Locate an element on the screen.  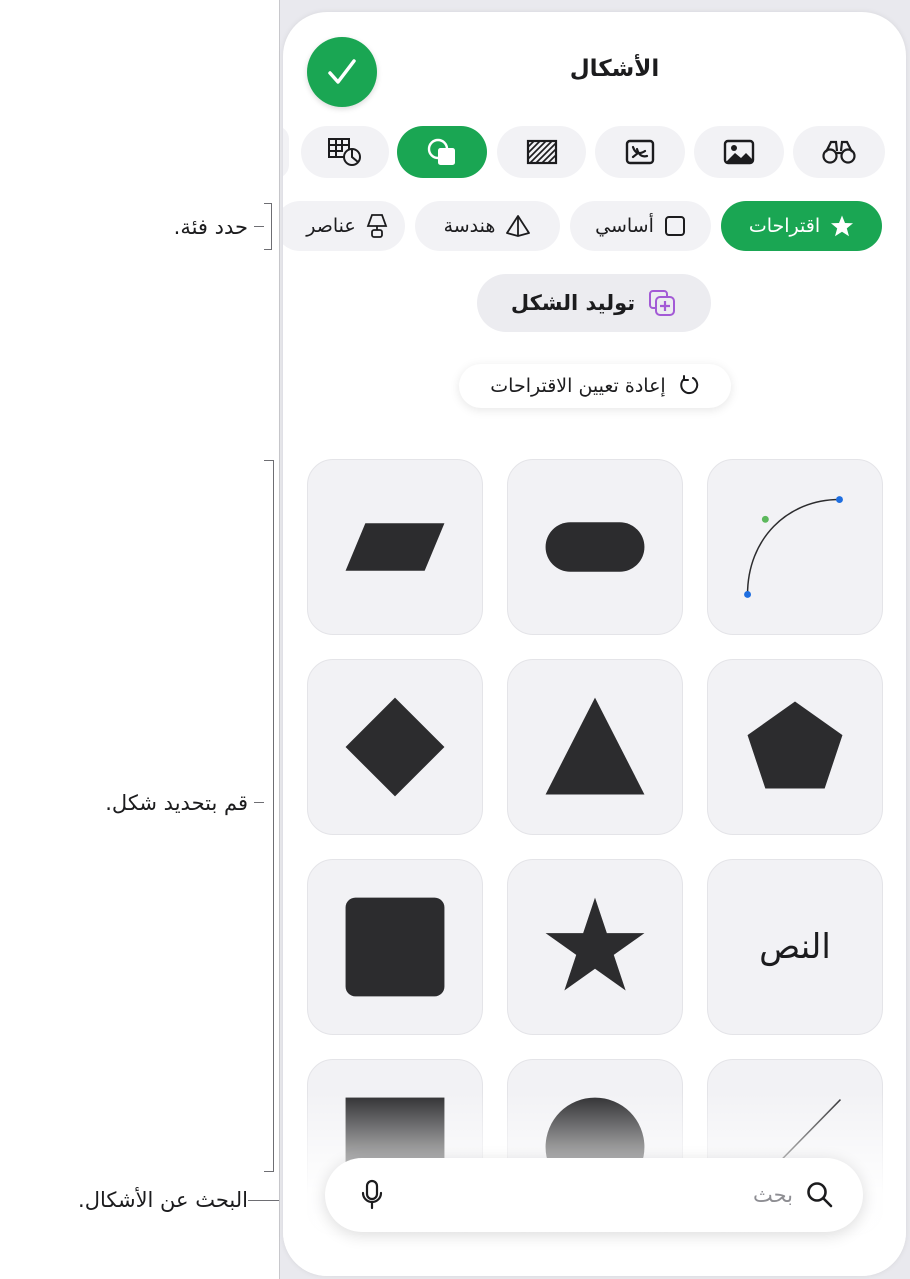
lamp-icon is located at coordinates (377, 226).